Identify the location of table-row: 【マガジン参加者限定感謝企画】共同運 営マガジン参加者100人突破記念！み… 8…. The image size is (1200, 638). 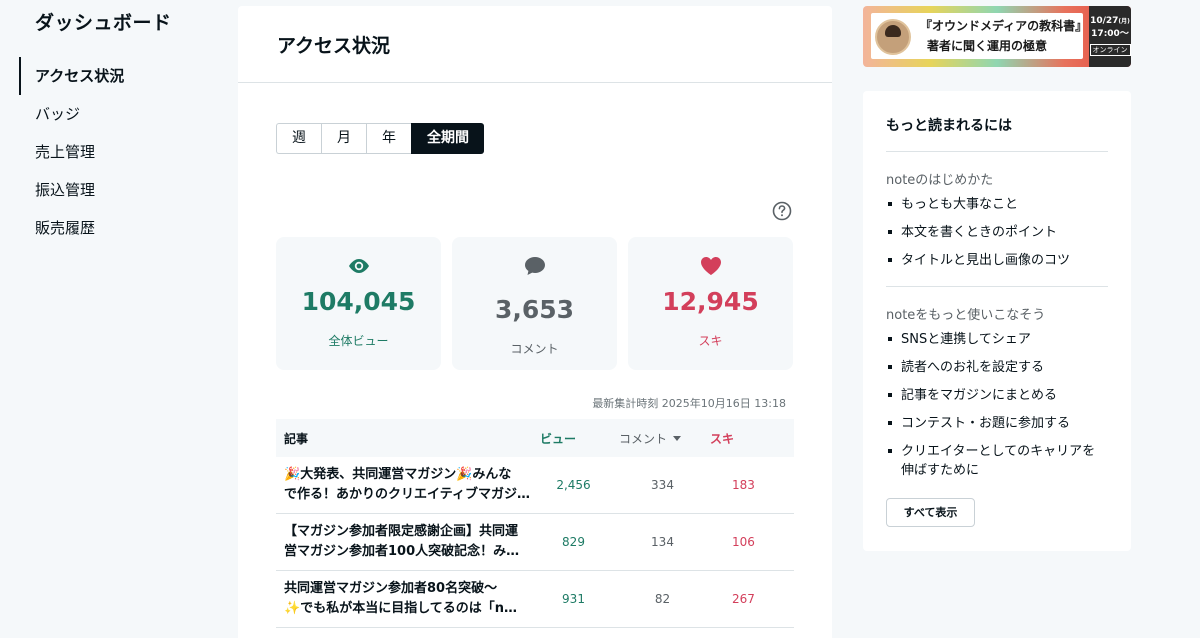
(535, 542).